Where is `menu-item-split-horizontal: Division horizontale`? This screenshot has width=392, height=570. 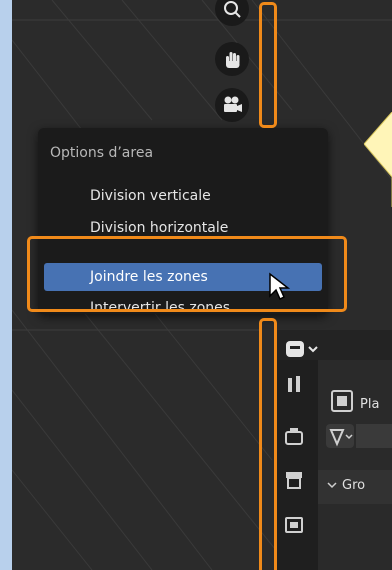
menu-item-split-horizontal: Division horizontale is located at coordinates (159, 228).